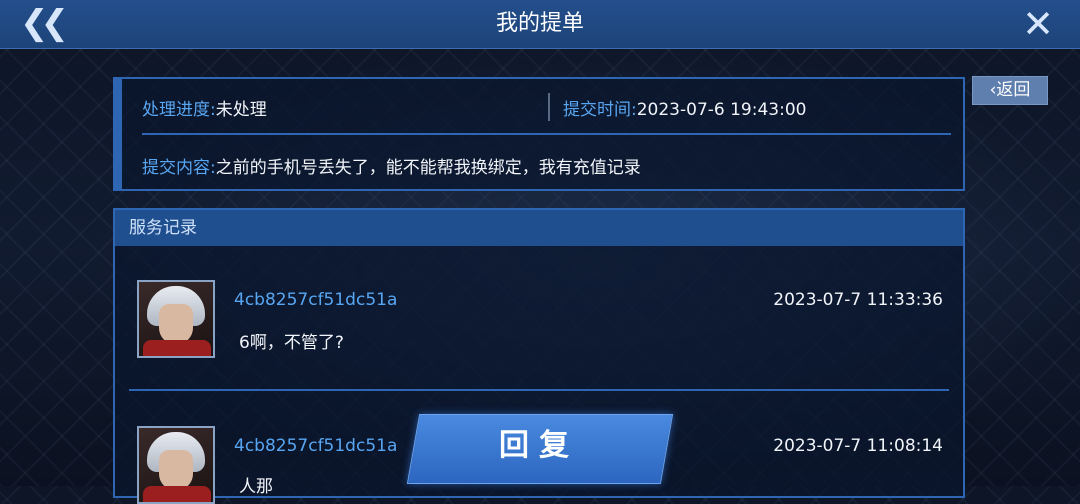 The width and height of the screenshot is (1080, 504). Describe the element at coordinates (179, 168) in the screenshot. I see `content-label: 提交内容:` at that location.